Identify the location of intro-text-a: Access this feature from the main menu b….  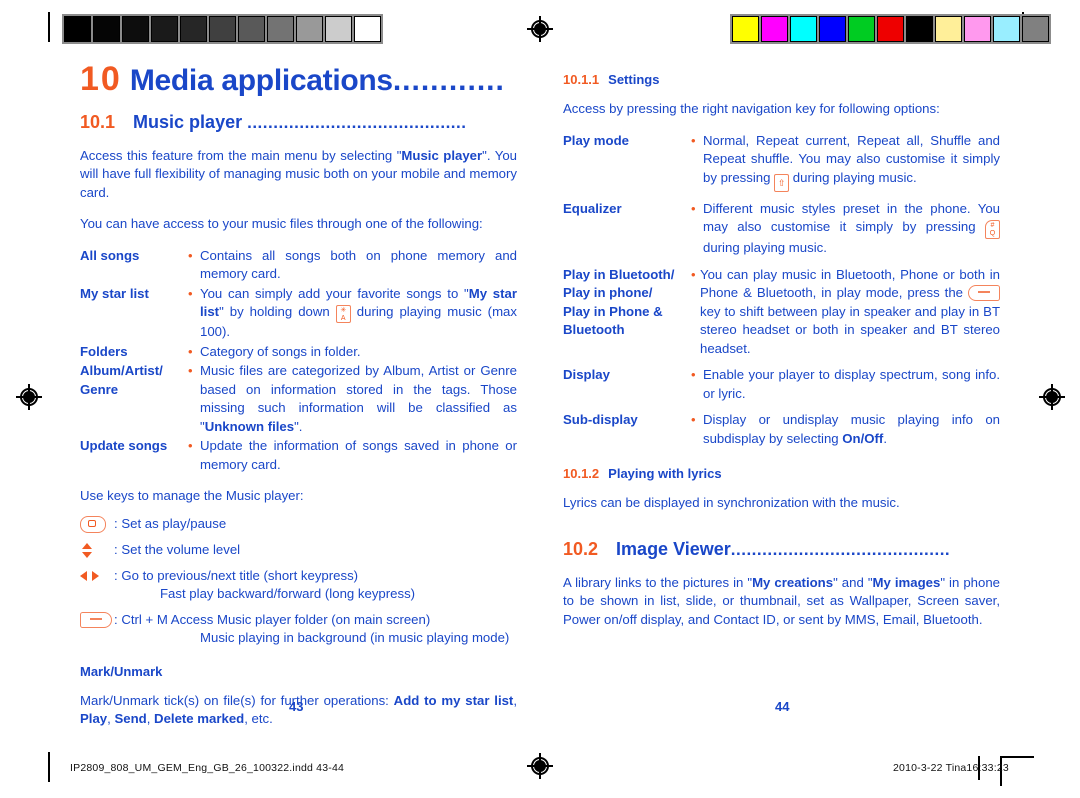
(241, 155).